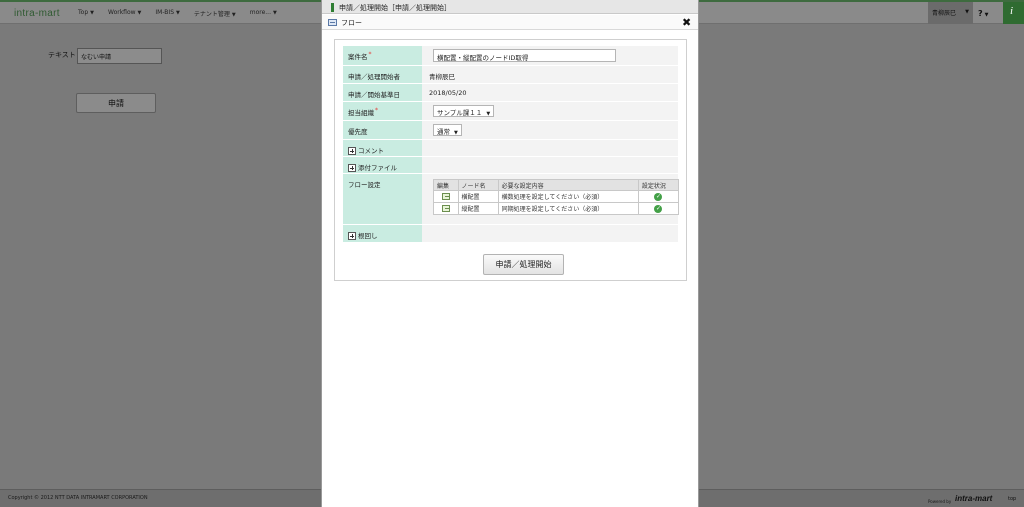 This screenshot has width=1024, height=507. What do you see at coordinates (1012, 499) in the screenshot?
I see `page-top-link: top` at bounding box center [1012, 499].